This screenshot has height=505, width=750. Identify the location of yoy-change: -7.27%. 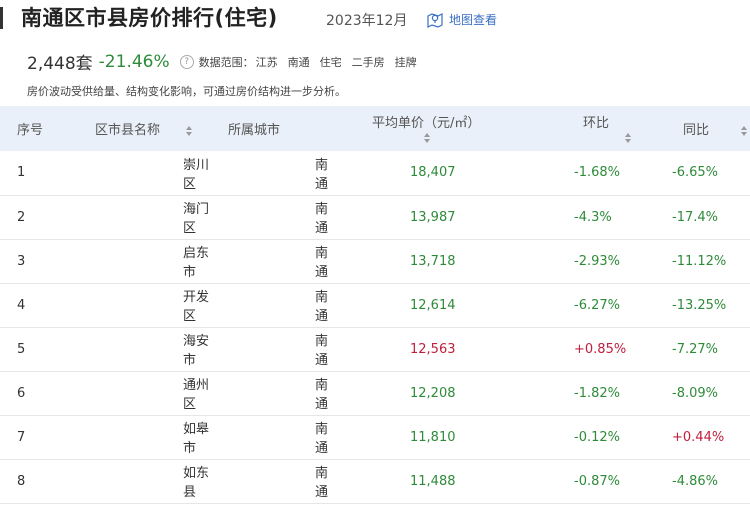
(695, 349).